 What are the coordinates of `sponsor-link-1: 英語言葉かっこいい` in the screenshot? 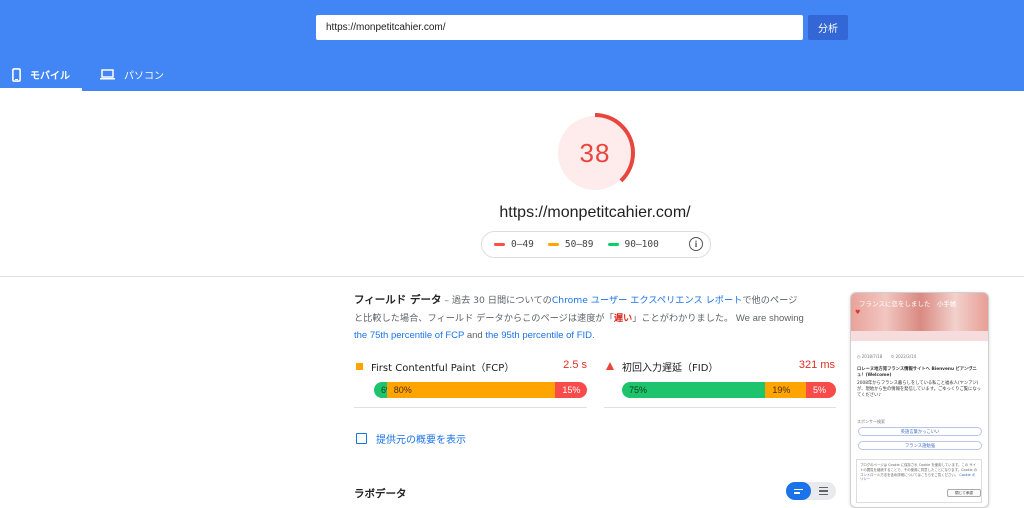 It's located at (920, 431).